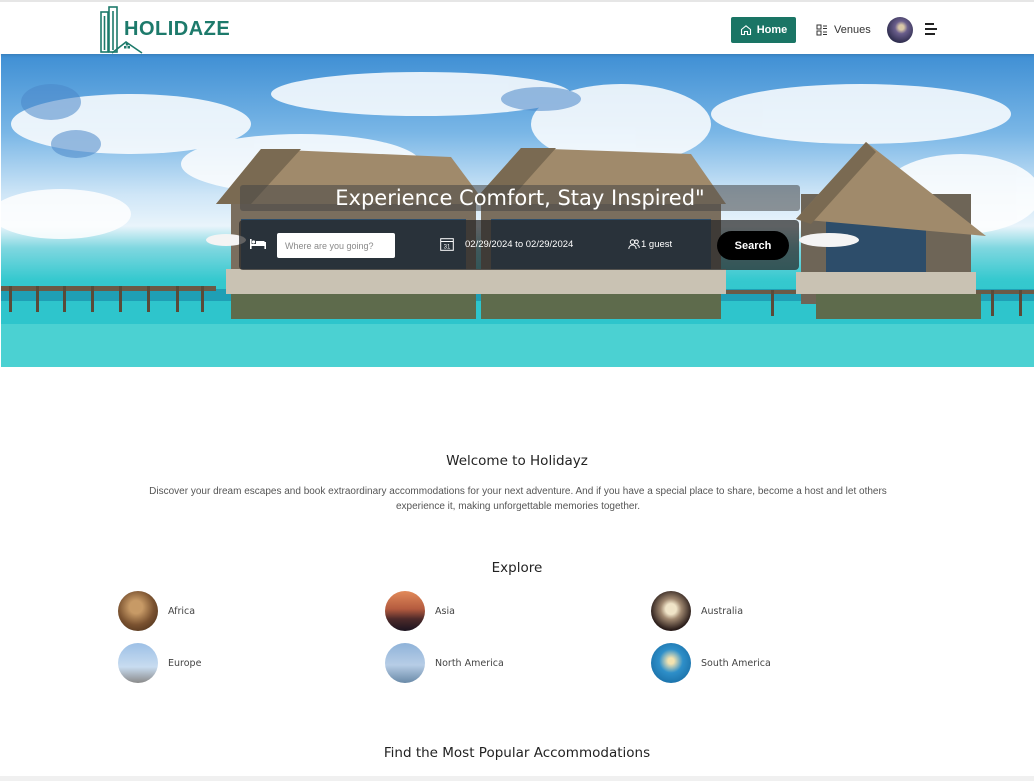 The height and width of the screenshot is (781, 1034). What do you see at coordinates (159, 663) in the screenshot?
I see `region-europe: Europe` at bounding box center [159, 663].